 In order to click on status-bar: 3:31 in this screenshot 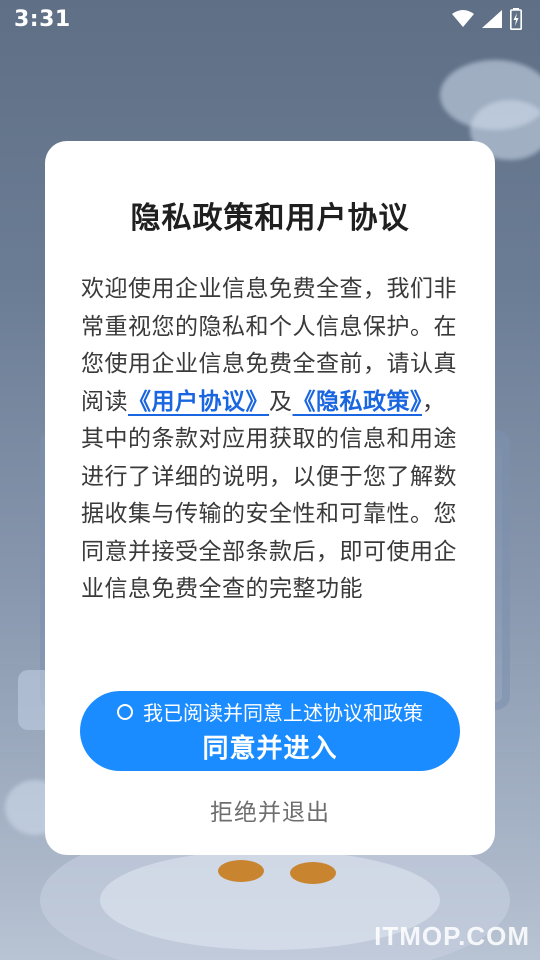, I will do `click(270, 19)`.